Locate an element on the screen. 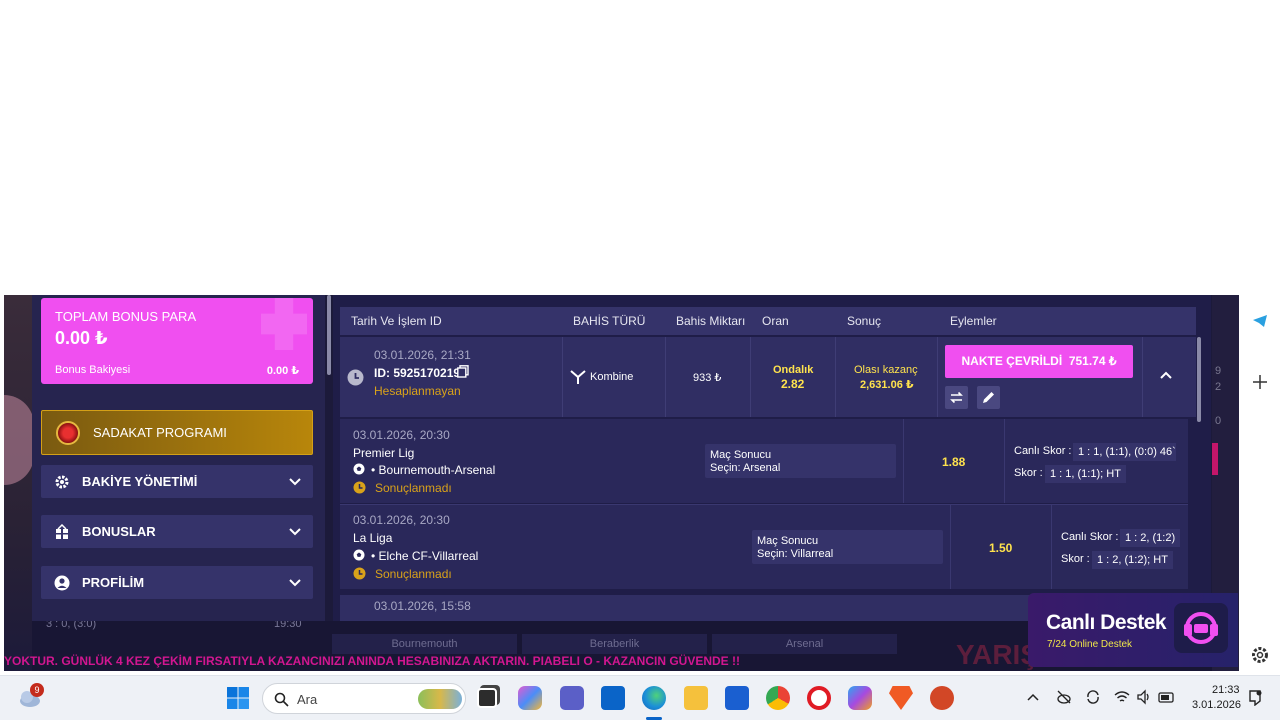 The width and height of the screenshot is (1280, 720). cashout-value: 751.74 ₺ is located at coordinates (1092, 361).